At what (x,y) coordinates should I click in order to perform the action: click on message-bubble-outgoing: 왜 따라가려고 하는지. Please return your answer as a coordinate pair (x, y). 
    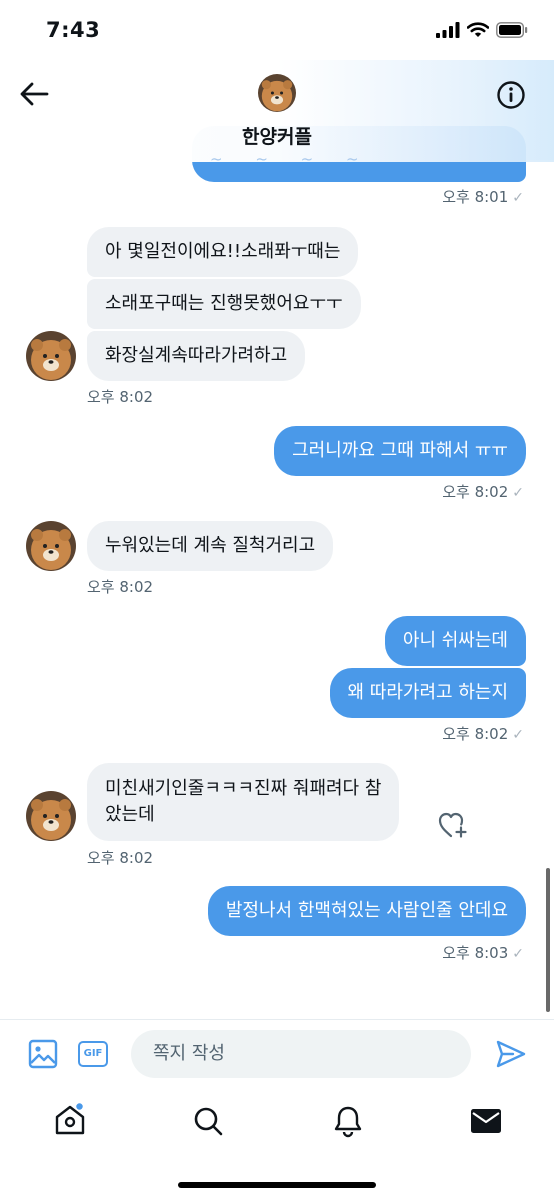
    Looking at the image, I should click on (427, 693).